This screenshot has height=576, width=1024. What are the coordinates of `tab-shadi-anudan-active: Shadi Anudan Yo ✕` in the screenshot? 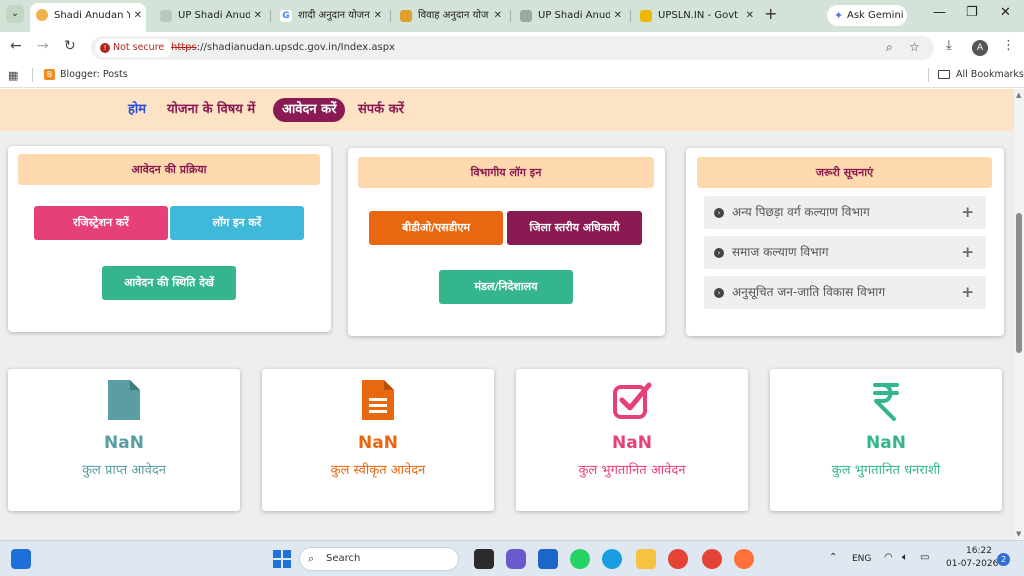 It's located at (88, 17).